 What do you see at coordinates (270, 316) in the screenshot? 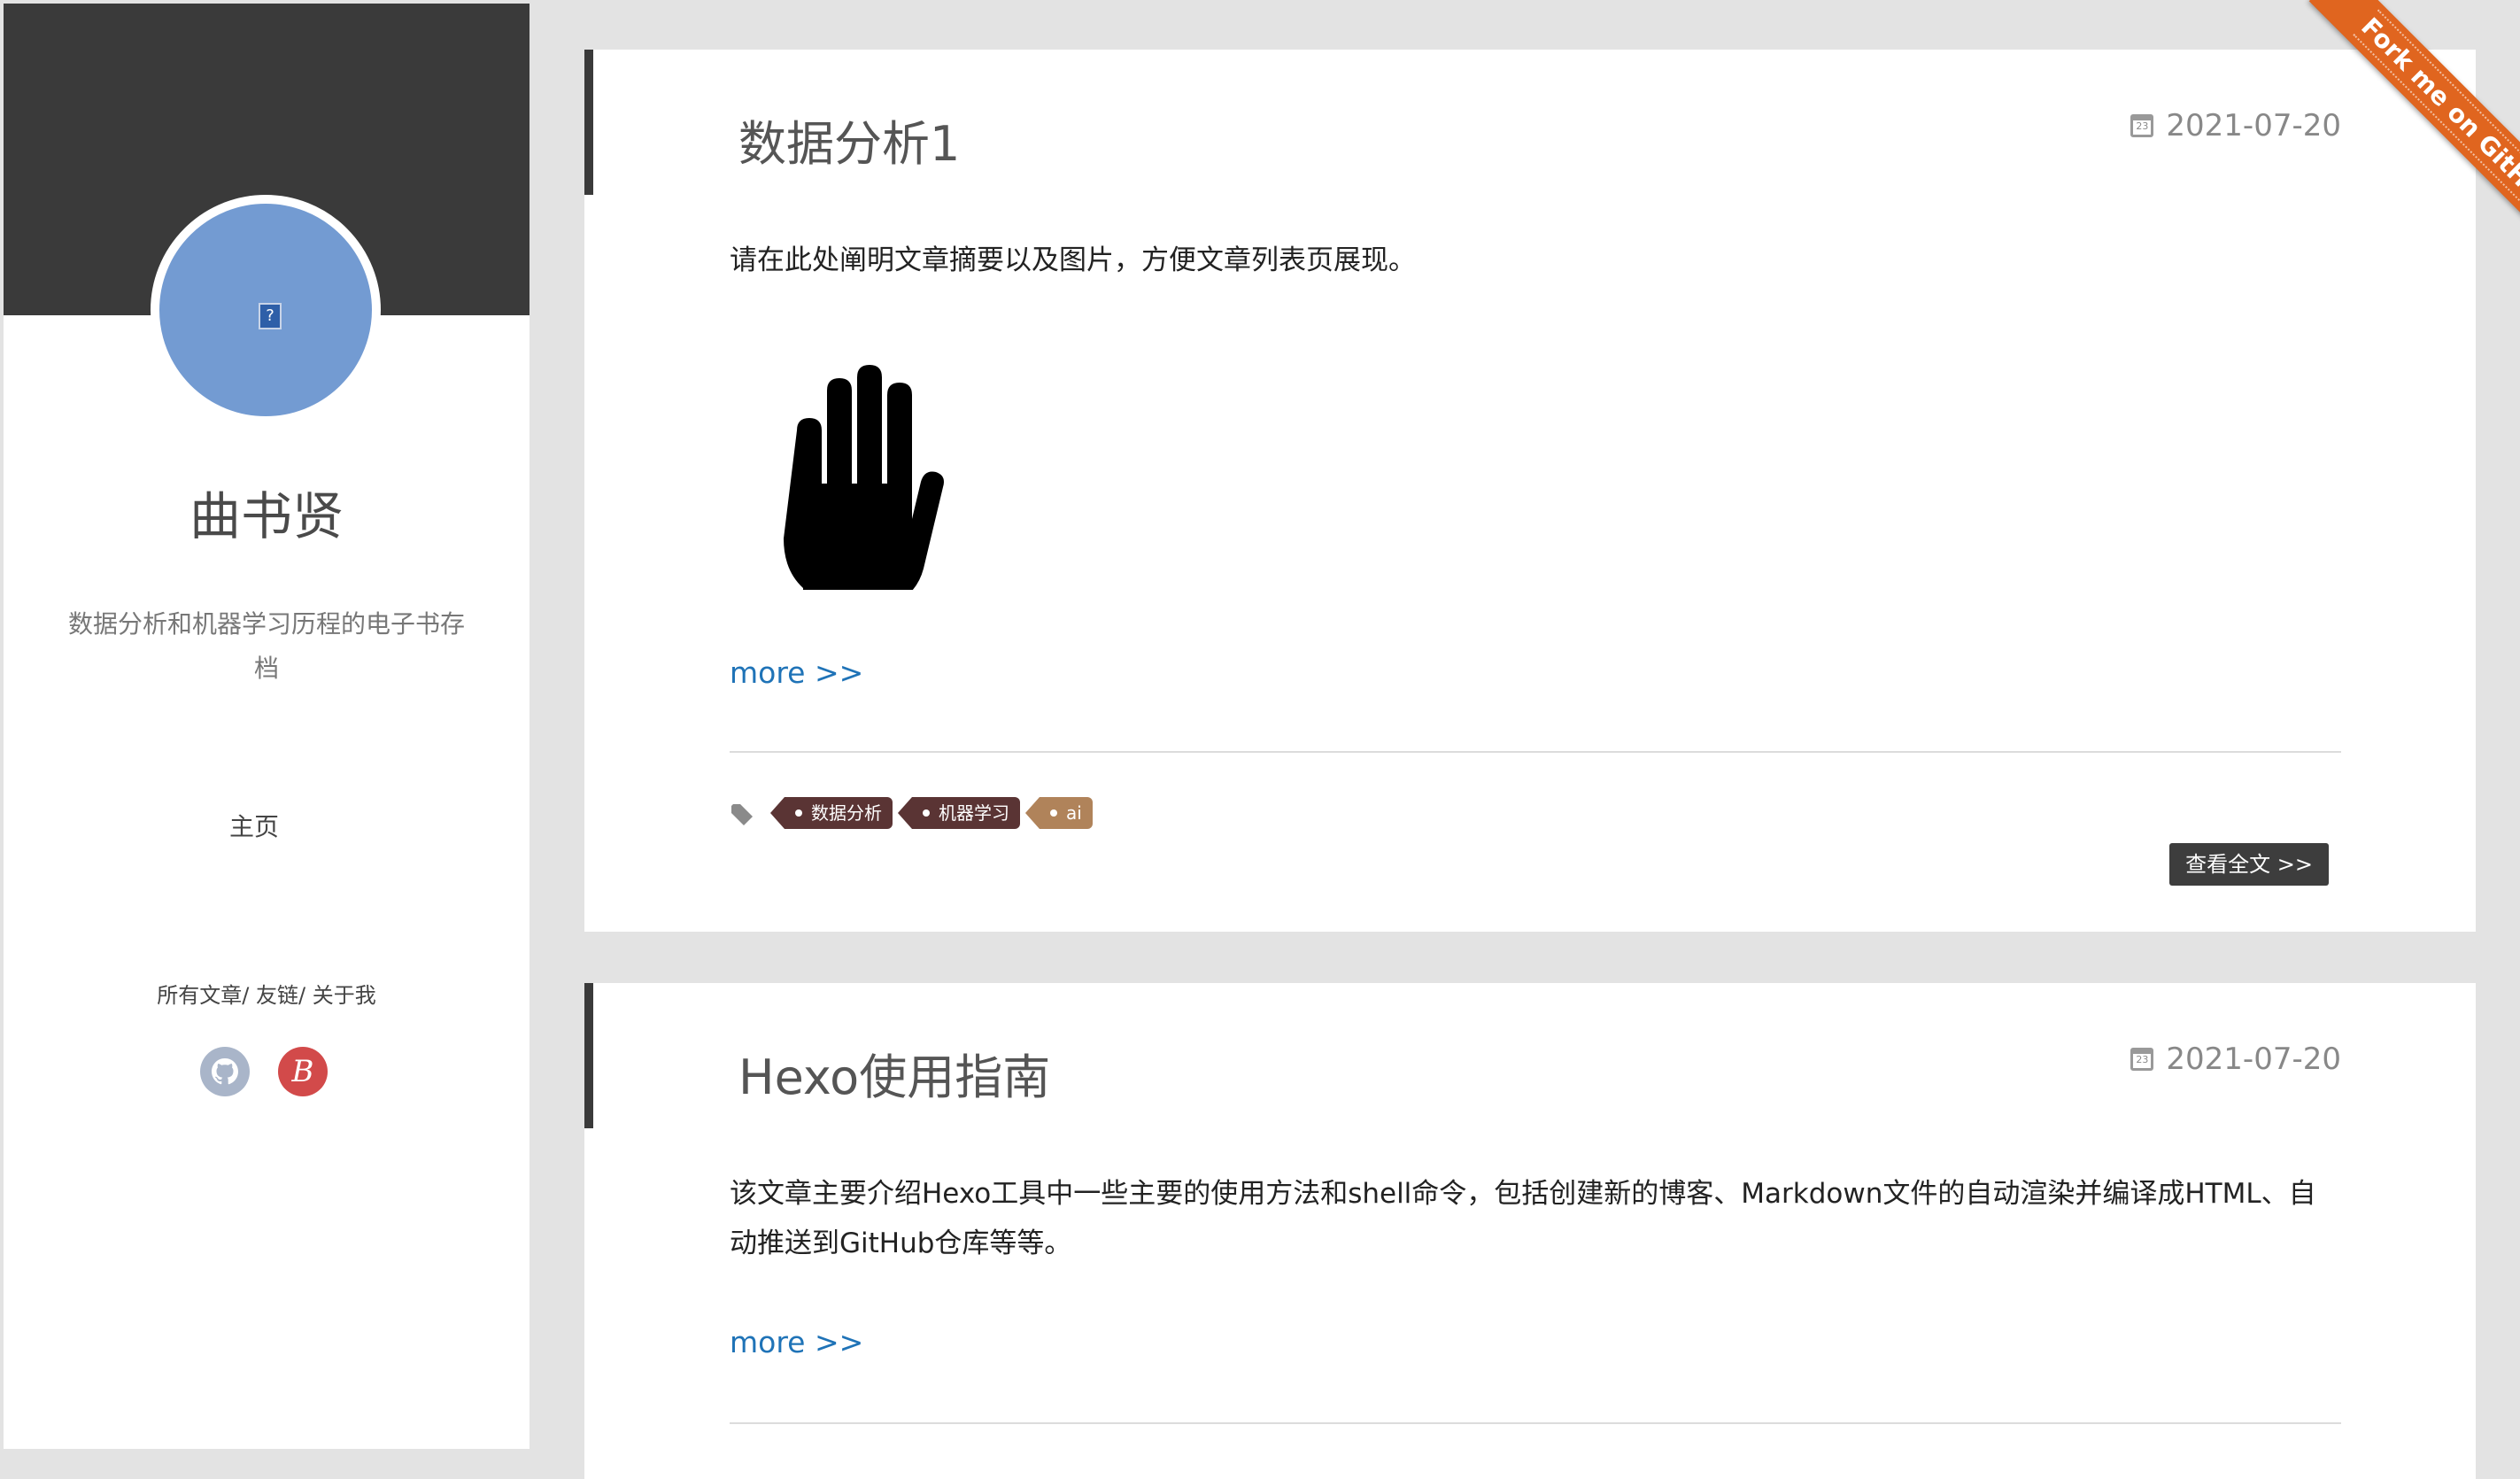
I see `broken-image-icon: ?` at bounding box center [270, 316].